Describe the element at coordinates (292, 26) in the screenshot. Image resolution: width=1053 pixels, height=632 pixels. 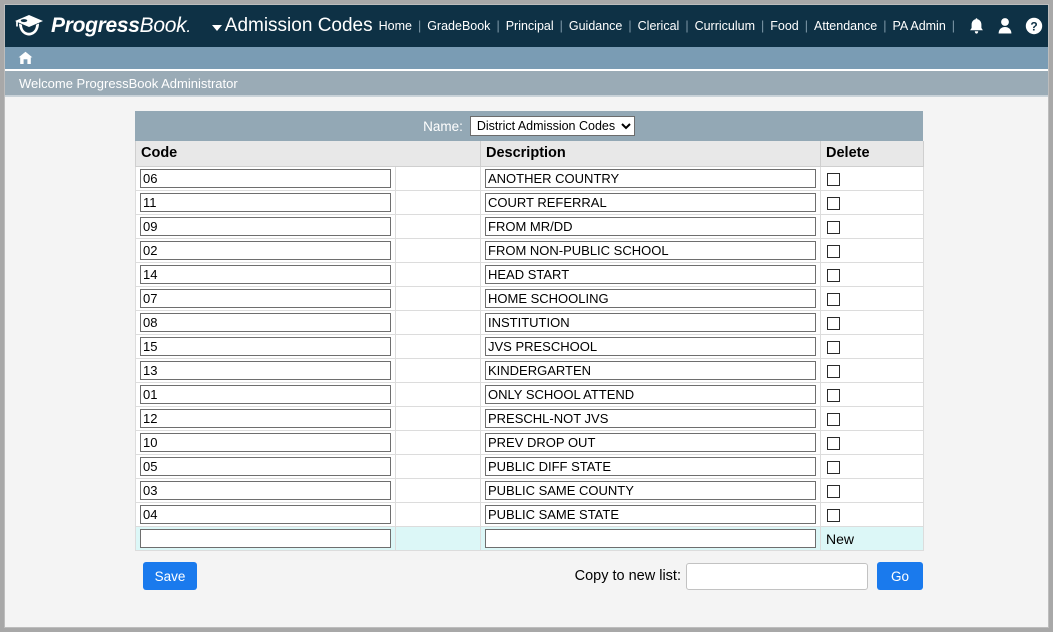
I see `module-title-menu: Admission Codes` at that location.